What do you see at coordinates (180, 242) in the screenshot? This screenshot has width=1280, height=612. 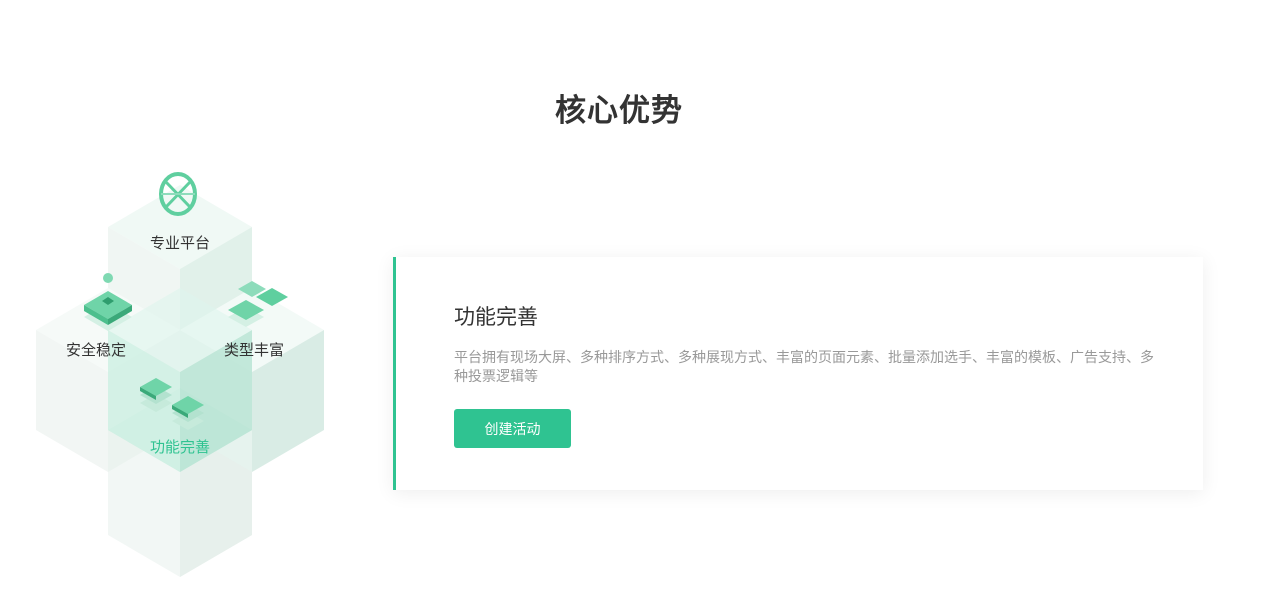 I see `feature-tab-professional-platform: 专业平台` at bounding box center [180, 242].